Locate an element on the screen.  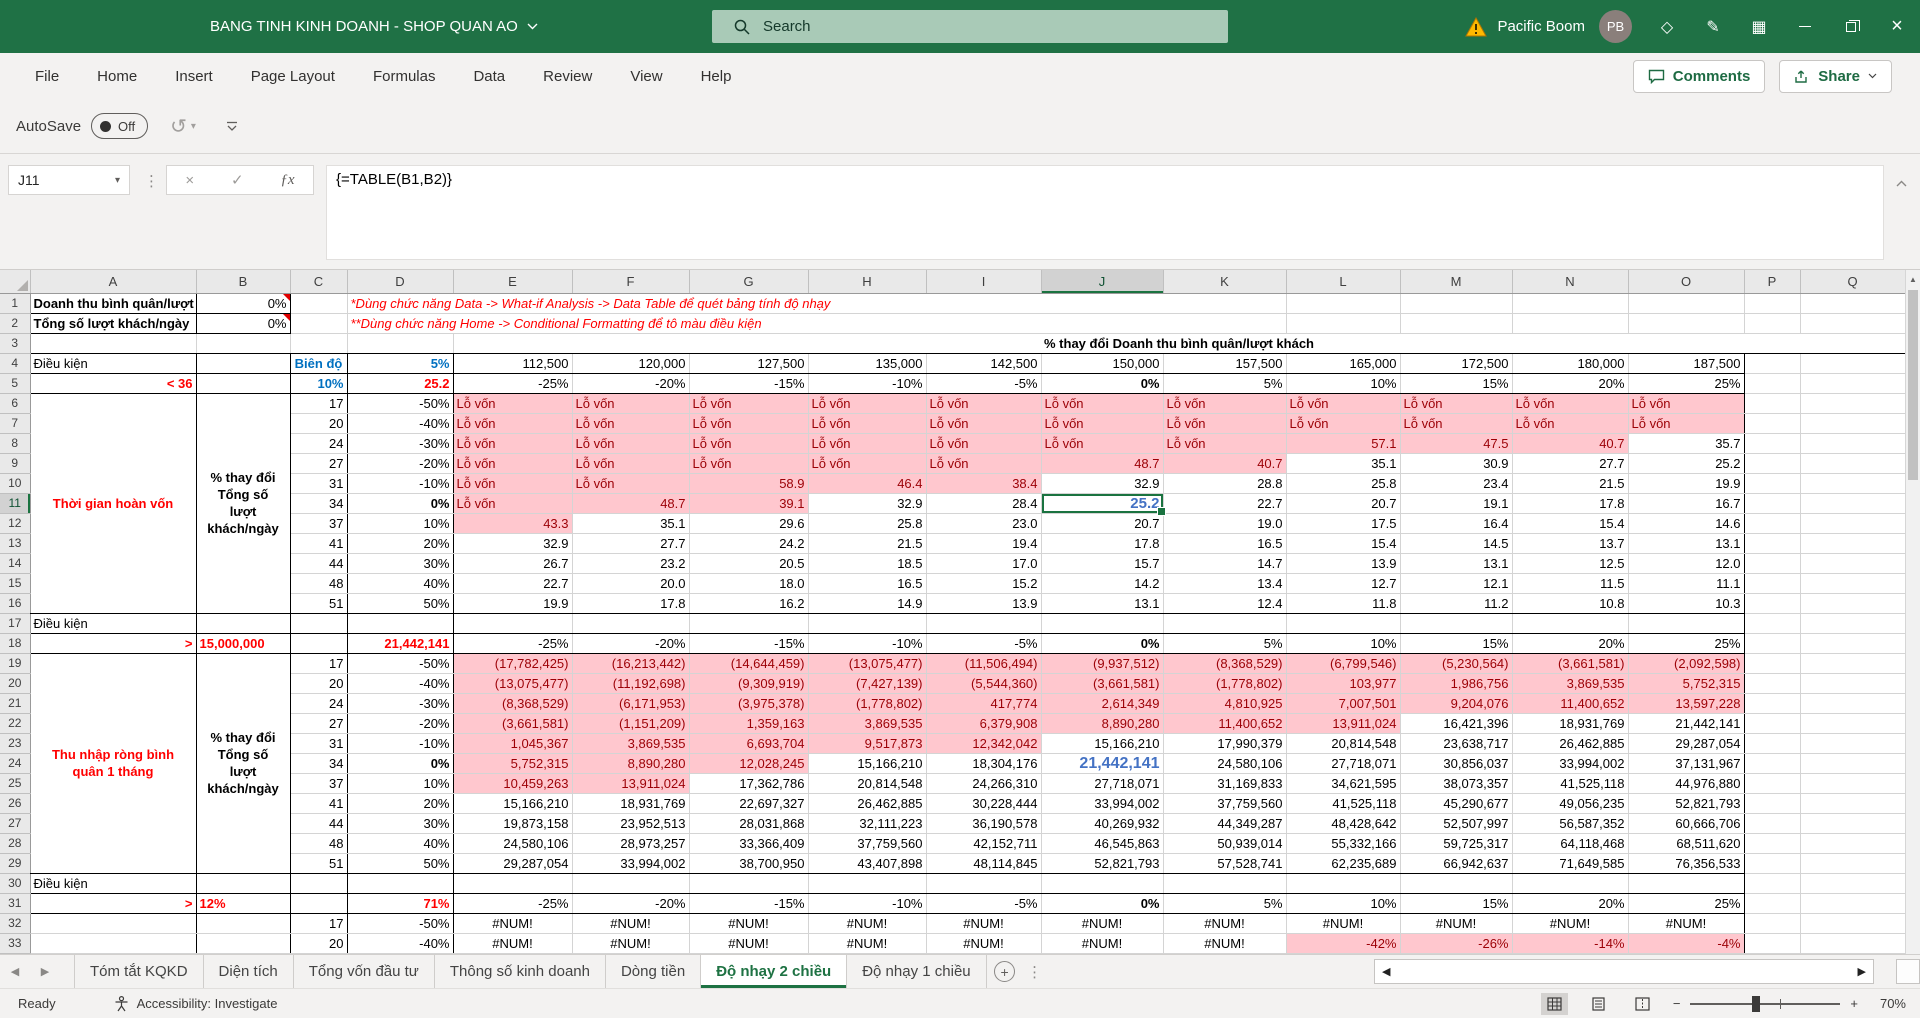
cell-N8: 40.7 is located at coordinates (1570, 443).